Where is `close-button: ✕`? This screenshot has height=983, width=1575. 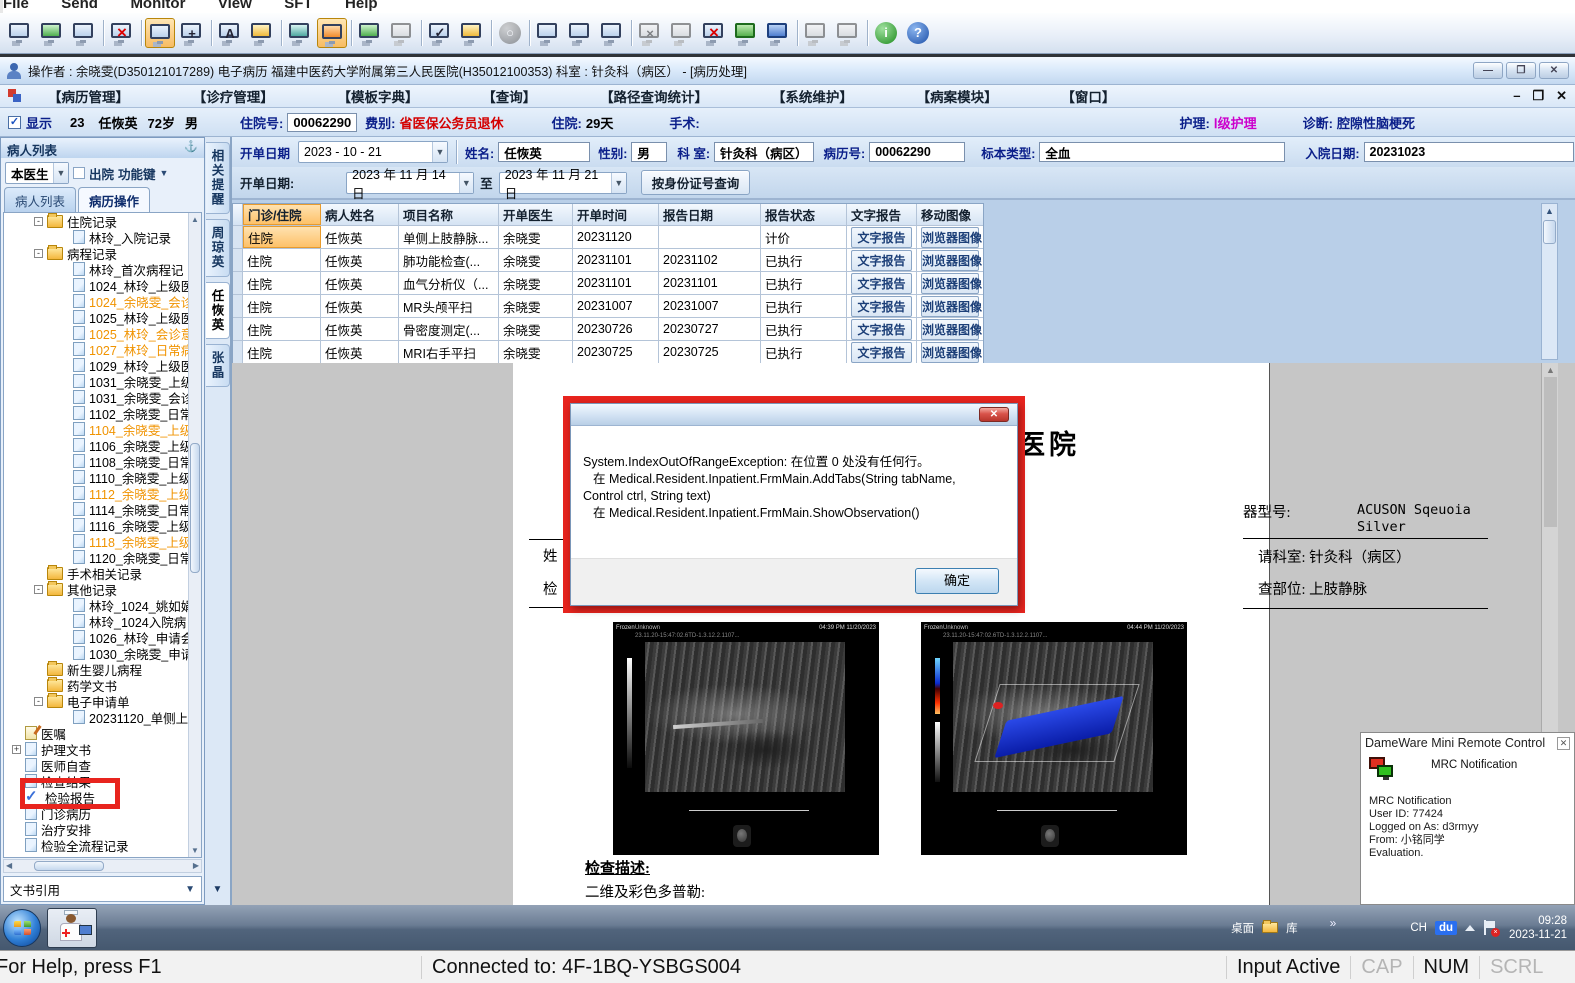
close-button: ✕ is located at coordinates (1554, 70).